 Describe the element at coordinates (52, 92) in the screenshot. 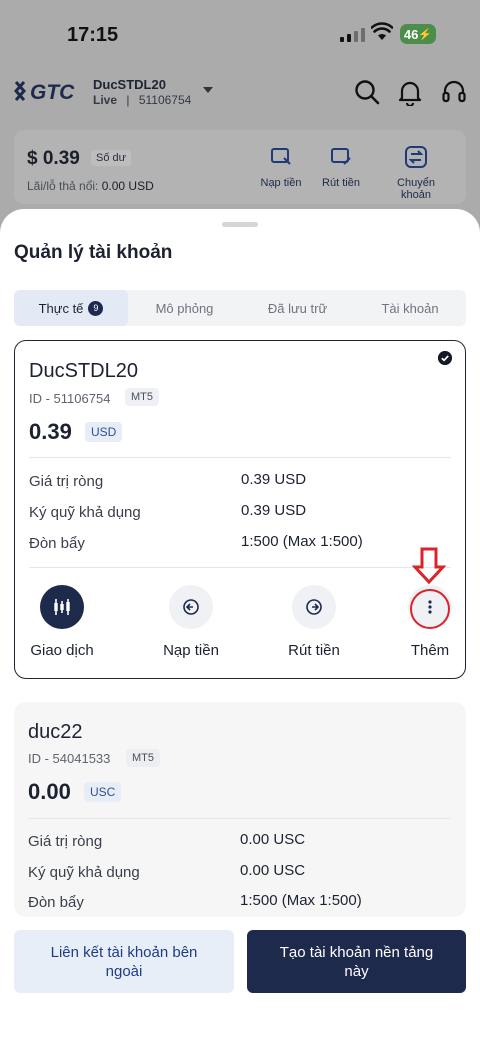

I see `logo-text: GTC` at that location.